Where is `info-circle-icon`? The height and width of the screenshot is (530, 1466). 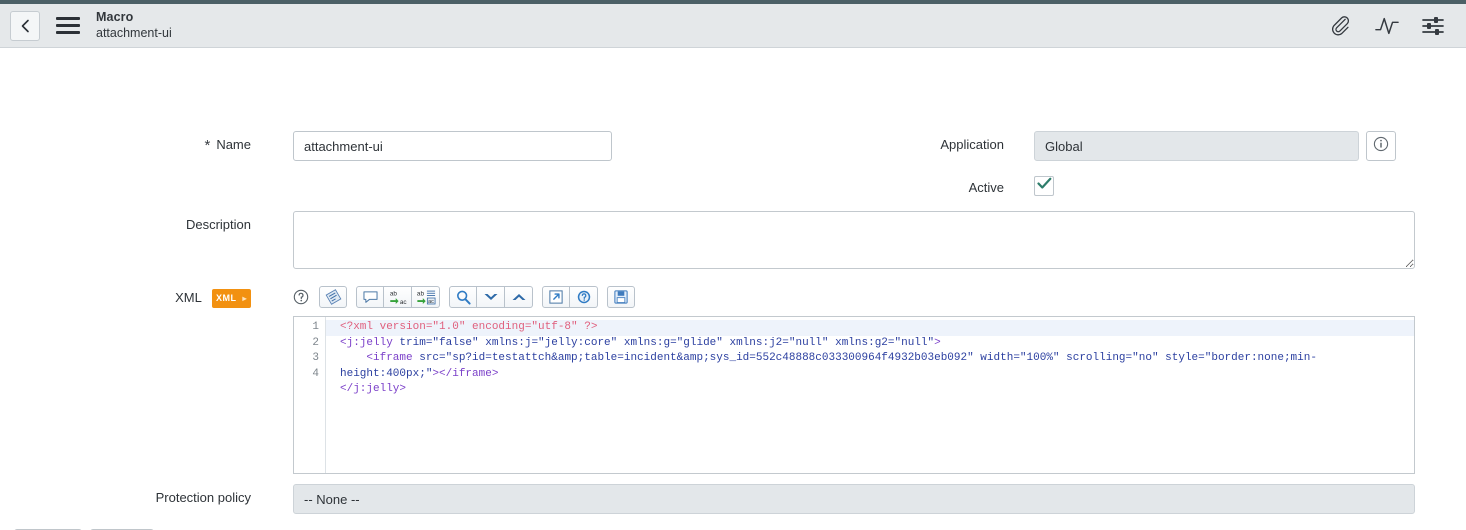
info-circle-icon is located at coordinates (1381, 146).